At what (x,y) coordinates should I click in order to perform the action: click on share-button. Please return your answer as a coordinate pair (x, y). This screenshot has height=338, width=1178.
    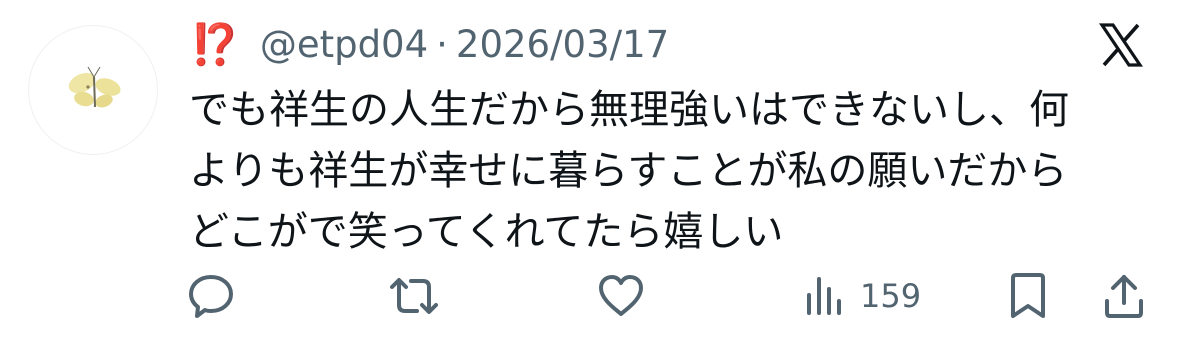
    Looking at the image, I should click on (1124, 296).